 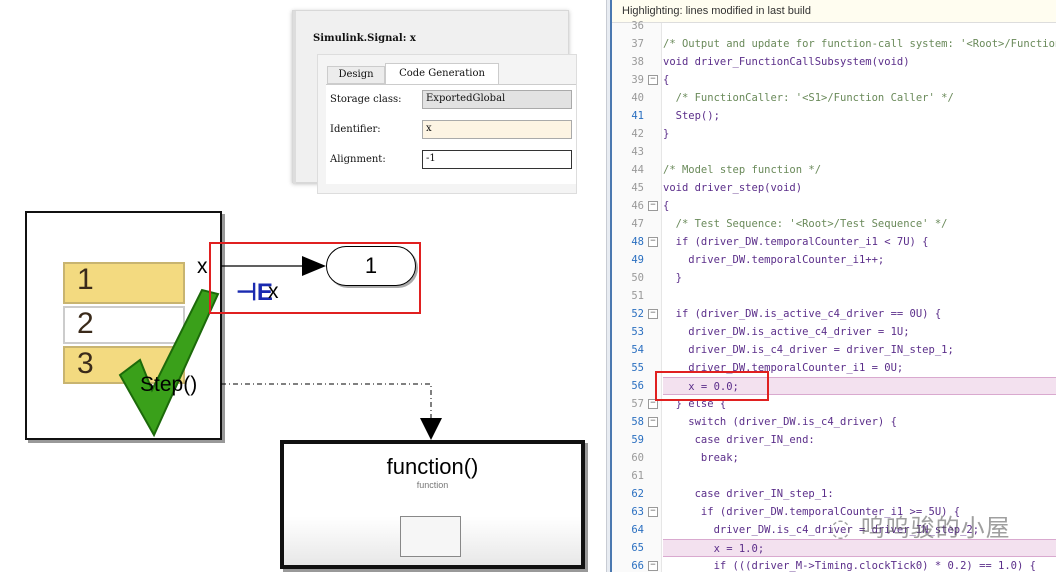 What do you see at coordinates (834, 278) in the screenshot?
I see `code-line: 50 }` at bounding box center [834, 278].